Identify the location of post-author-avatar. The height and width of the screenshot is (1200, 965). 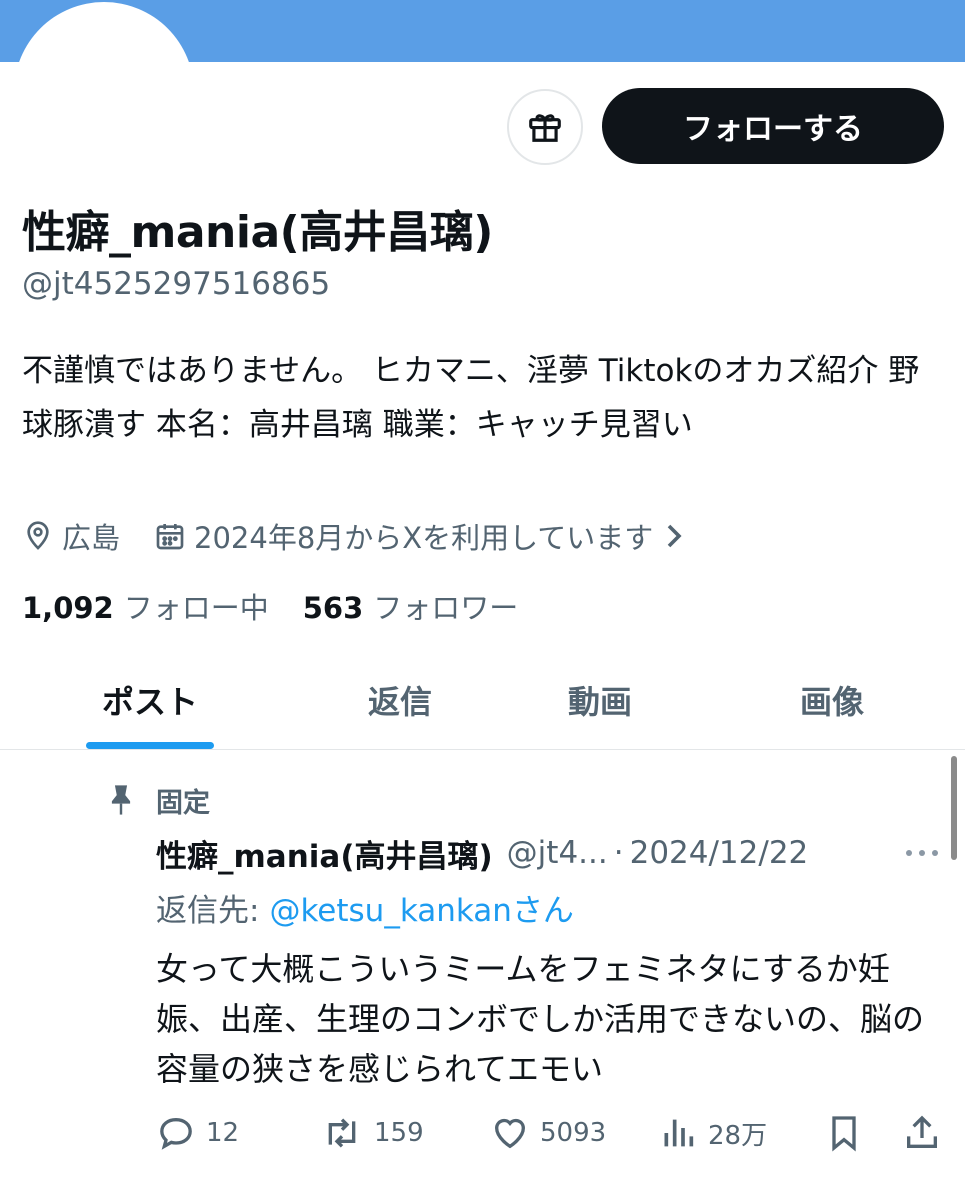
(78, 890).